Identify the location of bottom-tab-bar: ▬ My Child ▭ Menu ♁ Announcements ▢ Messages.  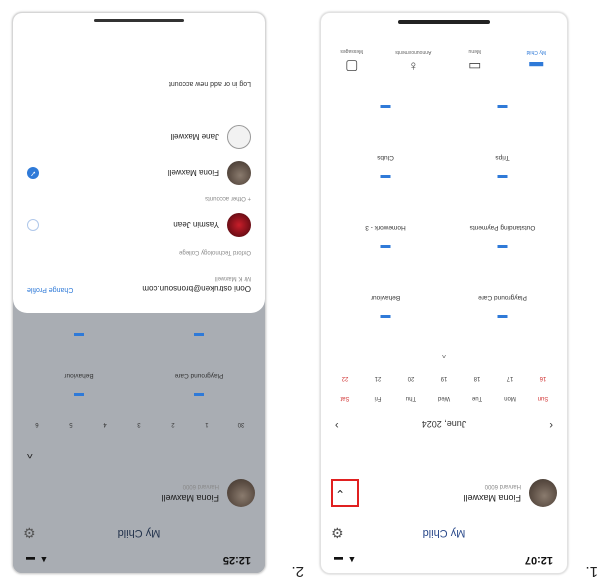
(444, 55).